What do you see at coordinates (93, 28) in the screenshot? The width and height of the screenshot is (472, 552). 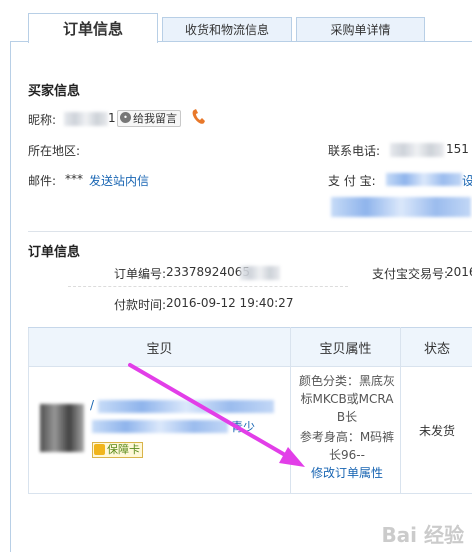 I see `tab-order-info: 订单信息` at bounding box center [93, 28].